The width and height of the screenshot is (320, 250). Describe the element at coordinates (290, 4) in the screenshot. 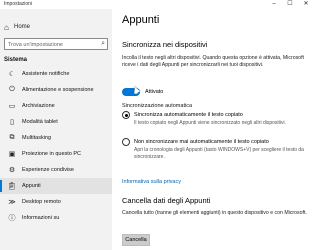

I see `maximize-icon: ☐` at that location.